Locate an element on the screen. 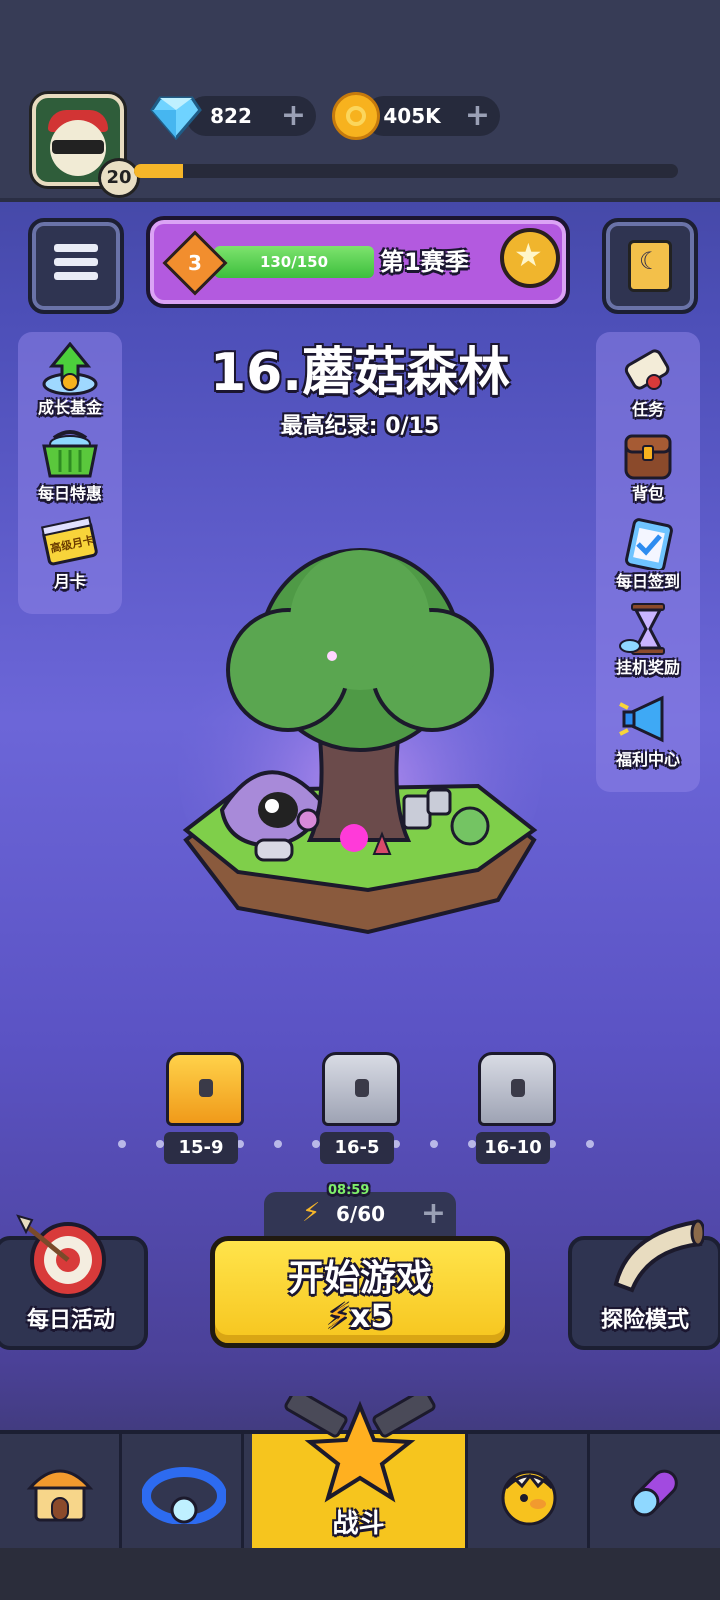 This screenshot has height=1600, width=720. nav-tab-shop is located at coordinates (61, 1491).